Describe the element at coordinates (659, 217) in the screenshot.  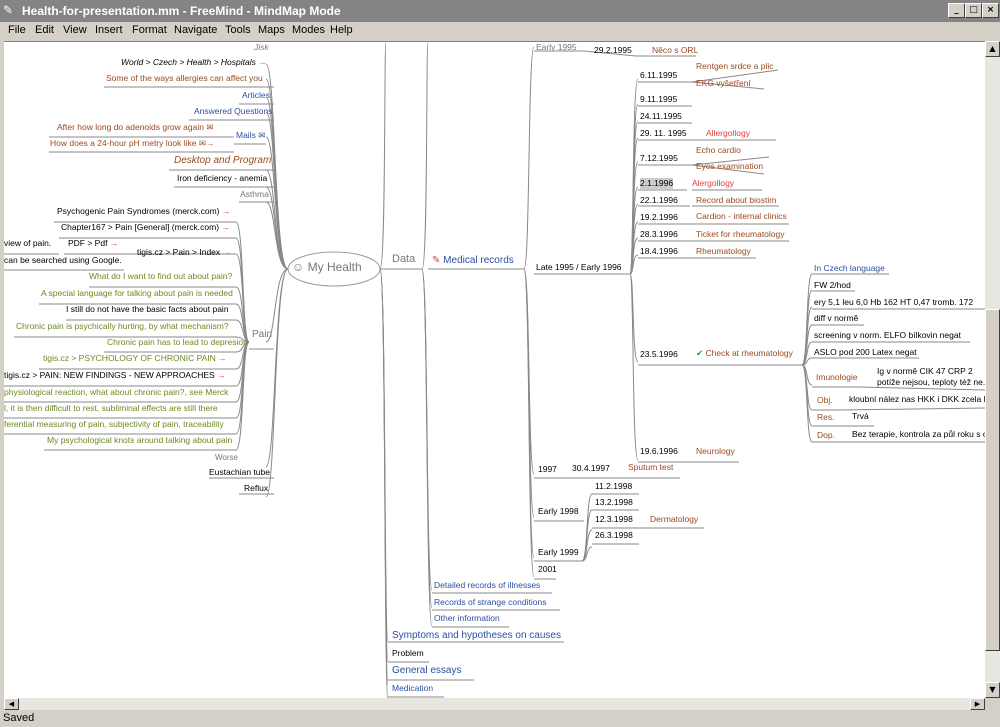
I see `node-date-19-2-1996: 19.2.1996` at that location.